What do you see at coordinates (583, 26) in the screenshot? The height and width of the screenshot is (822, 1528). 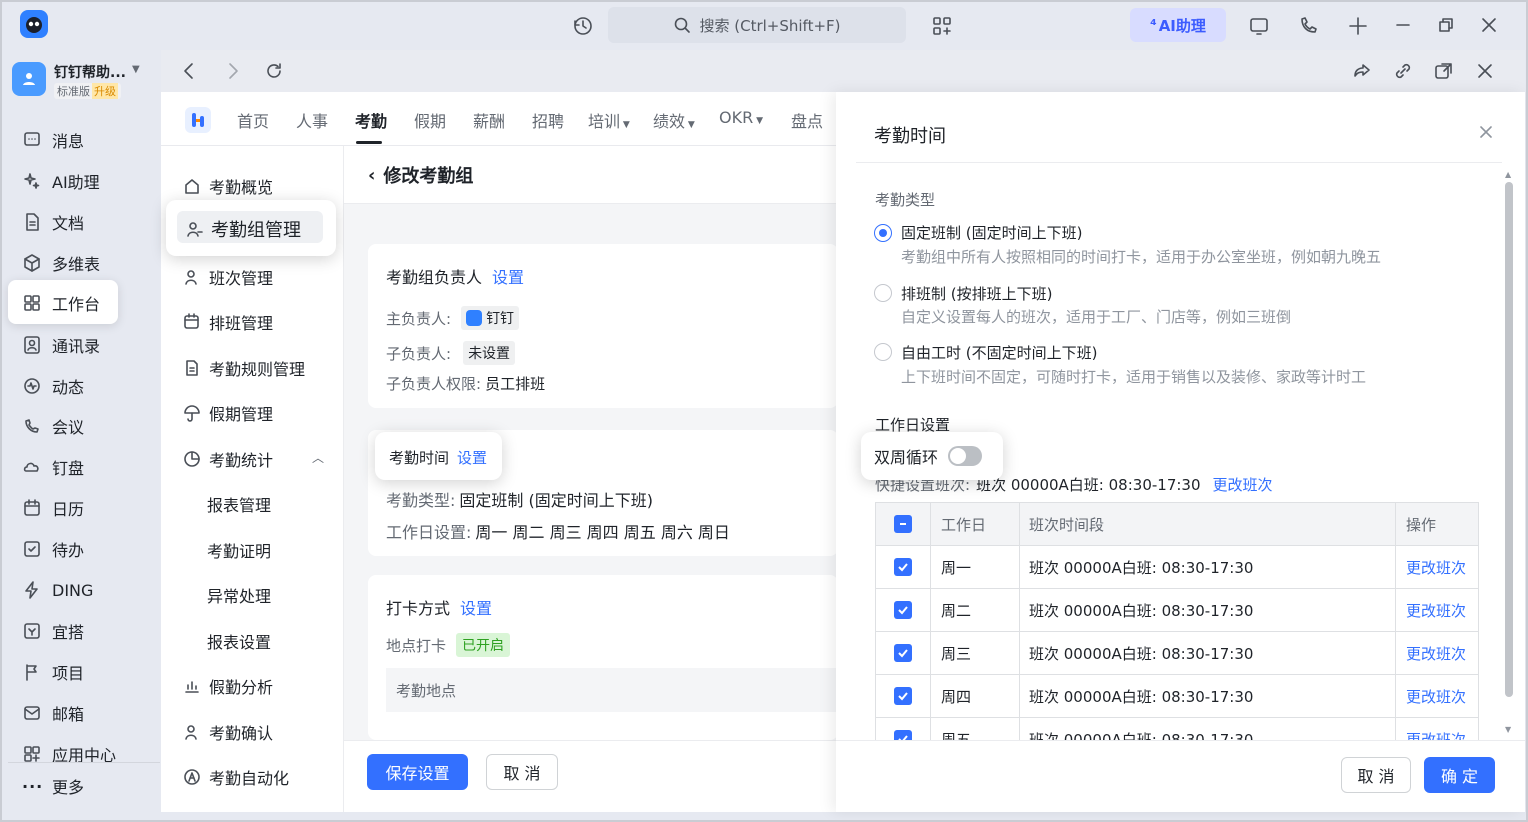 I see `history-icon` at bounding box center [583, 26].